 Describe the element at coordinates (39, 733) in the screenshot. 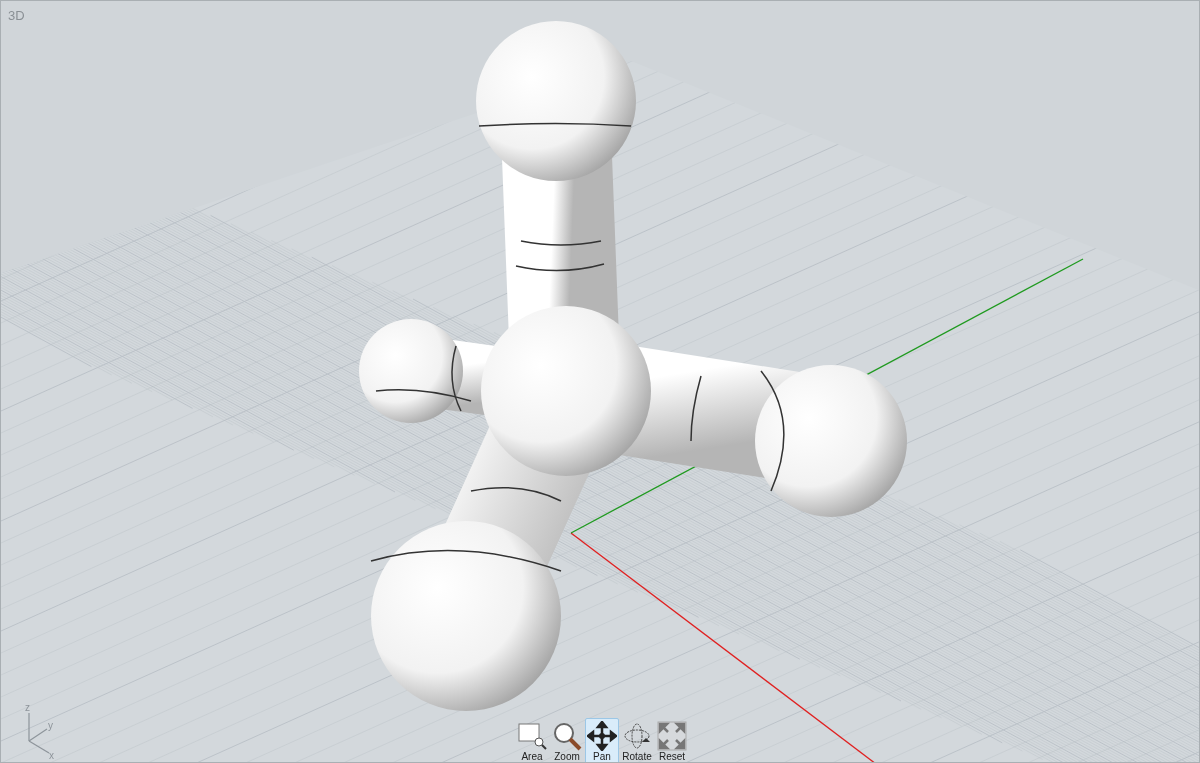

I see `axis-triad-icon` at that location.